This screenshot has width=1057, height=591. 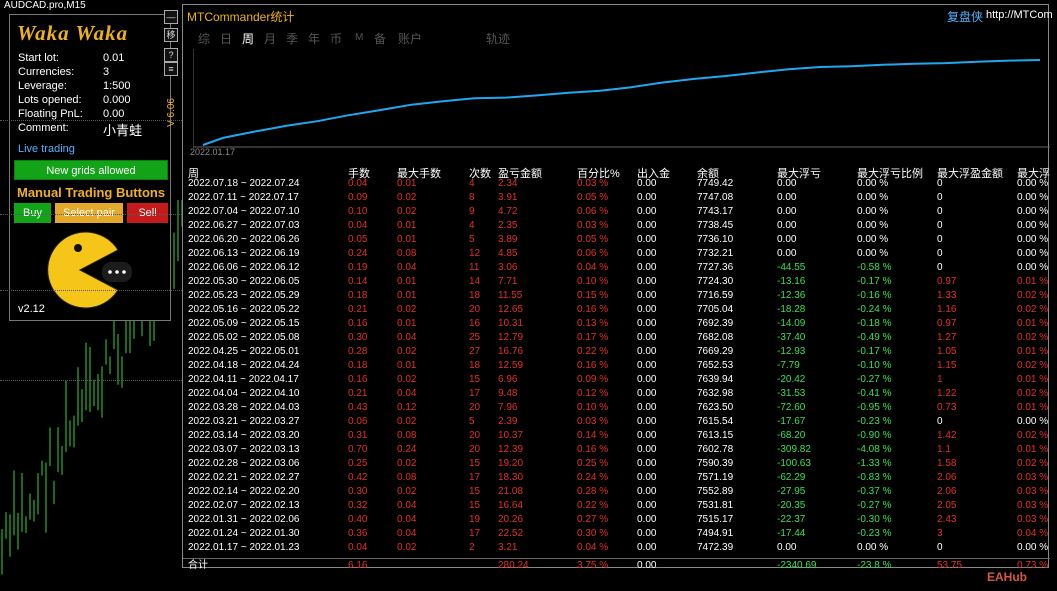 I want to click on table-cell: 0.02 %, so click(x=1033, y=337).